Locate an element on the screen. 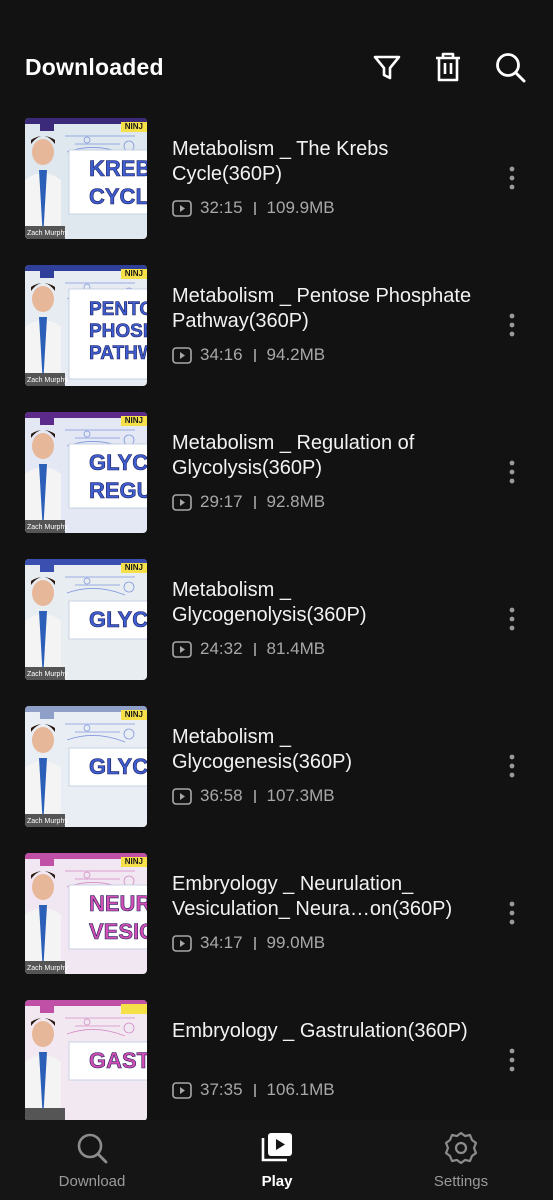 Image resolution: width=553 pixels, height=1200 pixels. video-duration: 34:16 is located at coordinates (221, 354).